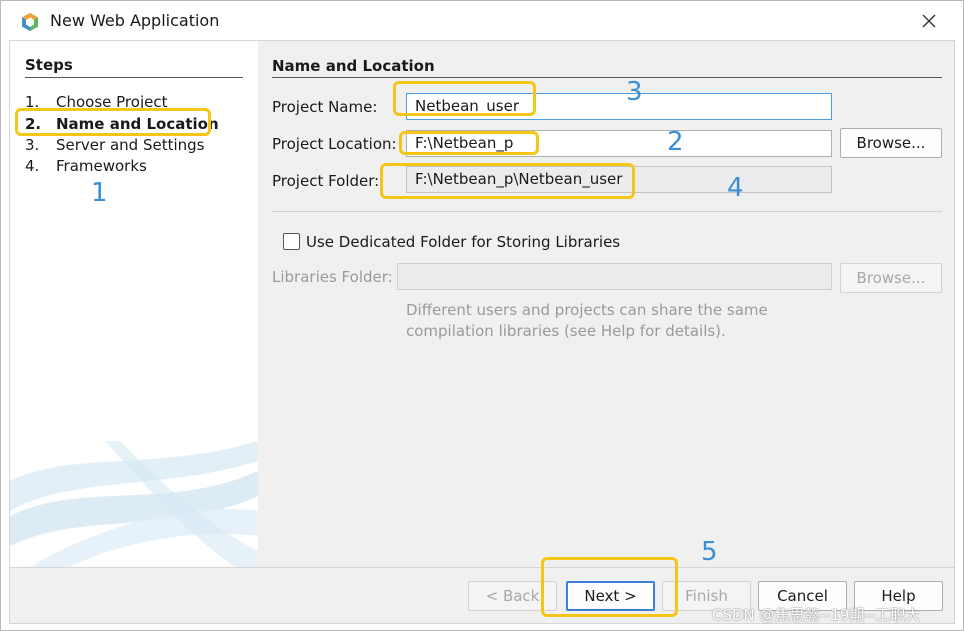  Describe the element at coordinates (619, 143) in the screenshot. I see `project-location-input: F:\Netbean_p` at that location.